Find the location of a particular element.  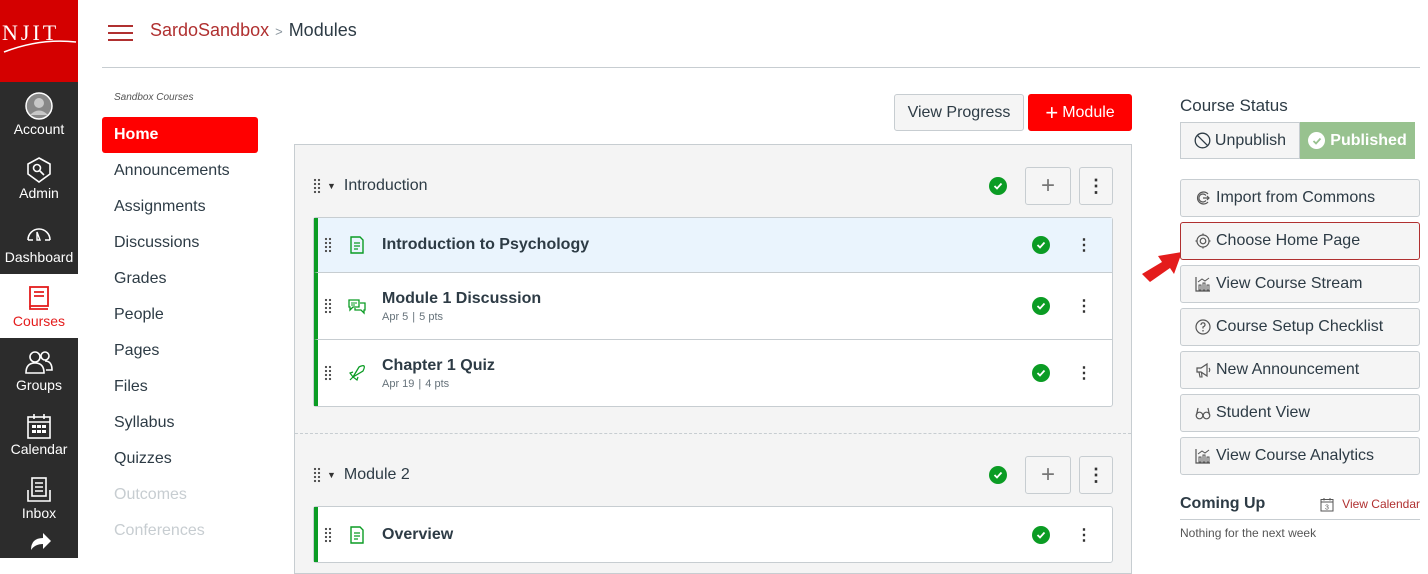

global-nav-account: Account is located at coordinates (39, 114).